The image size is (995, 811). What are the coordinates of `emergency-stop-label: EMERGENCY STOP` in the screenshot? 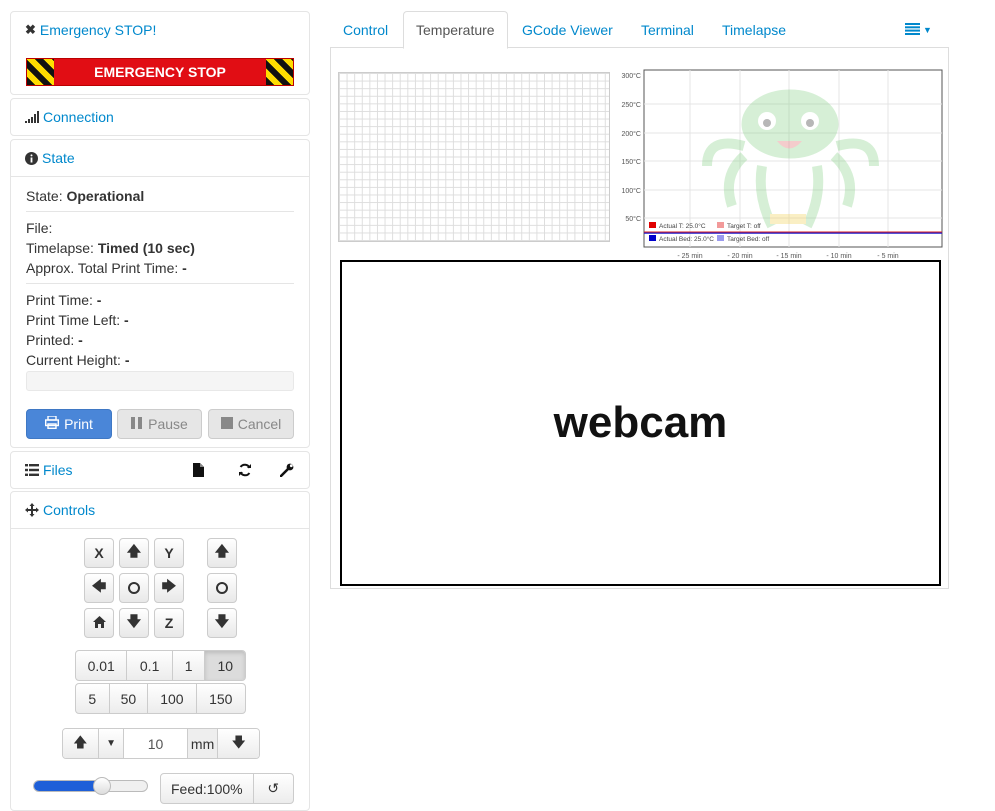 It's located at (160, 72).